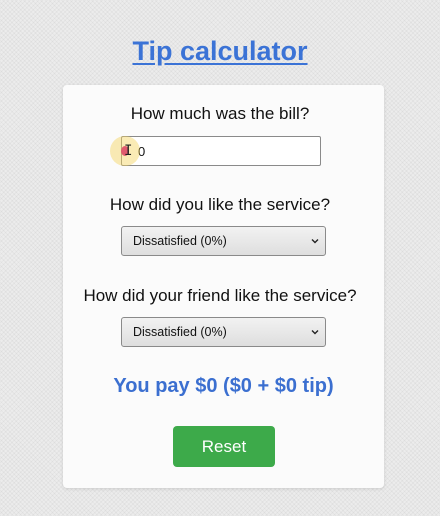  What do you see at coordinates (221, 151) in the screenshot?
I see `bill-input` at bounding box center [221, 151].